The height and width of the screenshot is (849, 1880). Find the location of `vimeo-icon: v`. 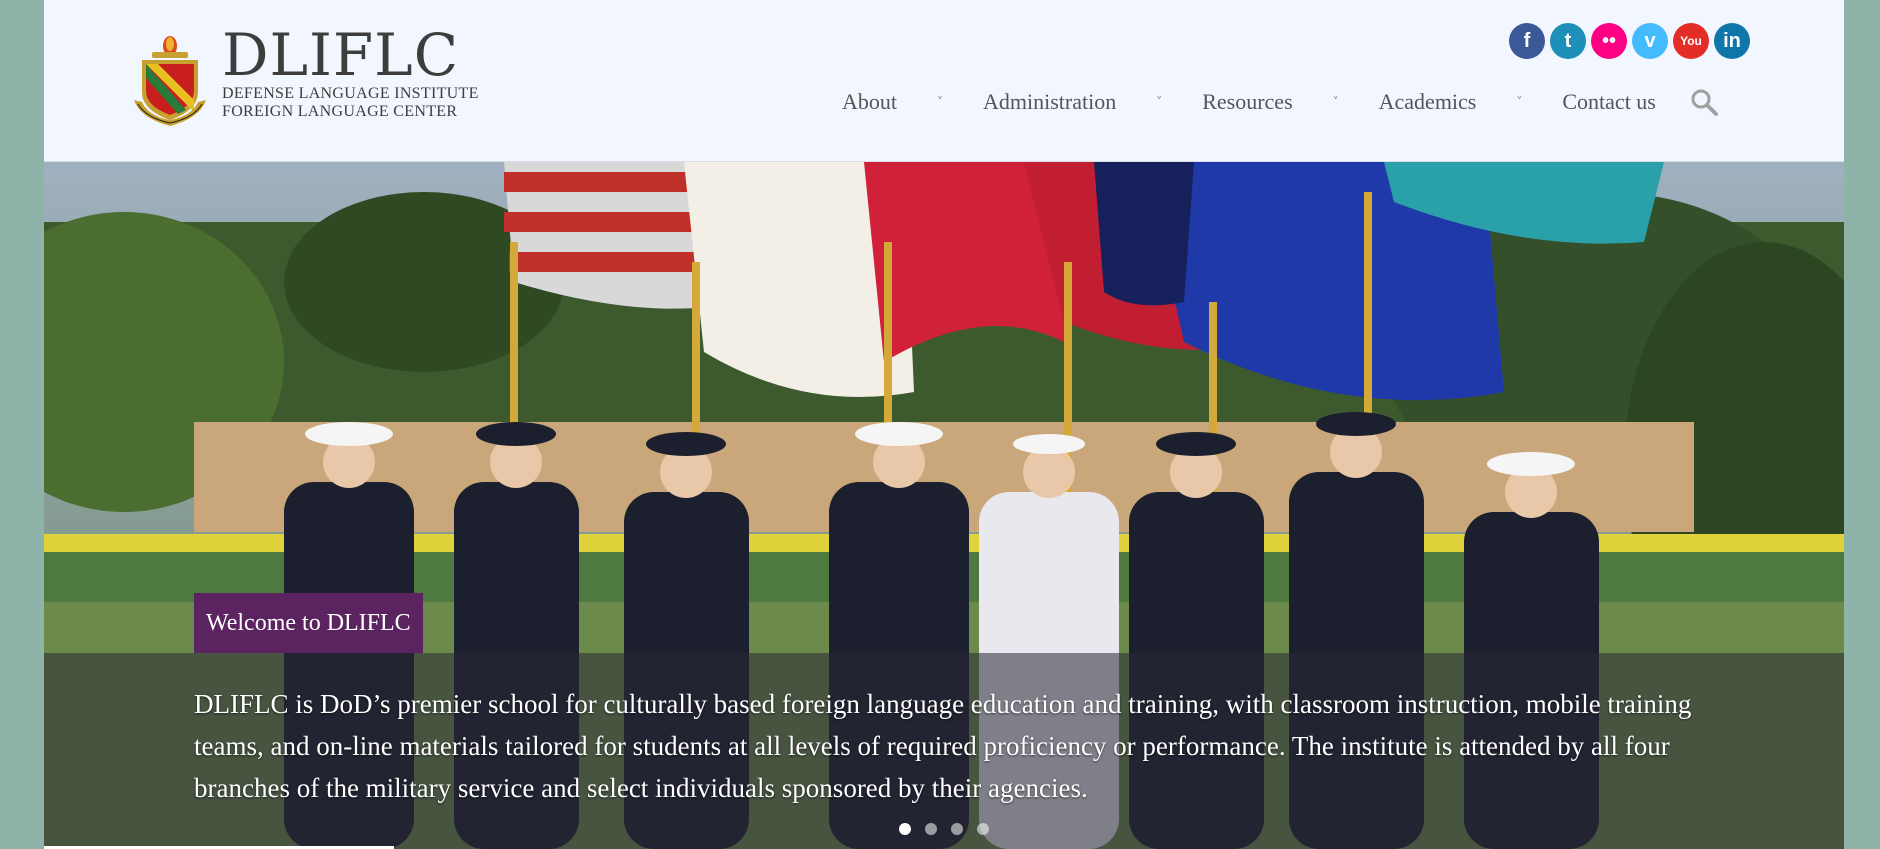

vimeo-icon: v is located at coordinates (1650, 41).